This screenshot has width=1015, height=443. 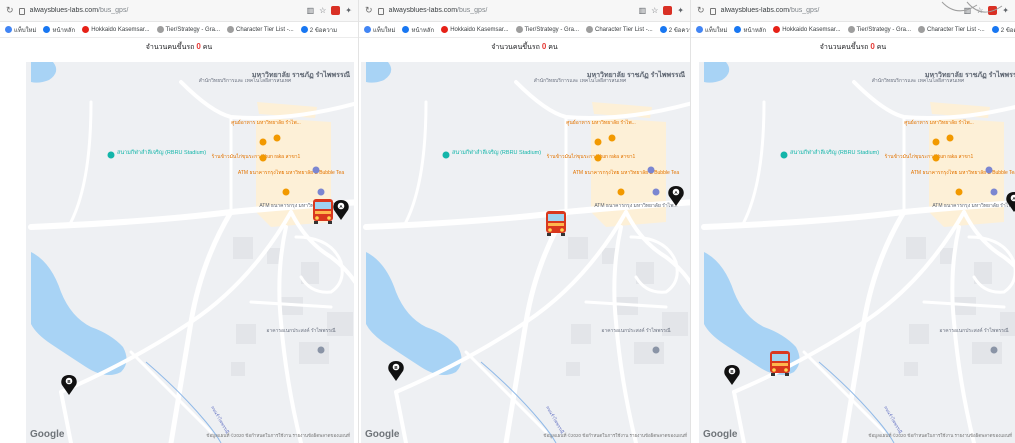 I want to click on scribble-decoration, so click(x=972, y=7).